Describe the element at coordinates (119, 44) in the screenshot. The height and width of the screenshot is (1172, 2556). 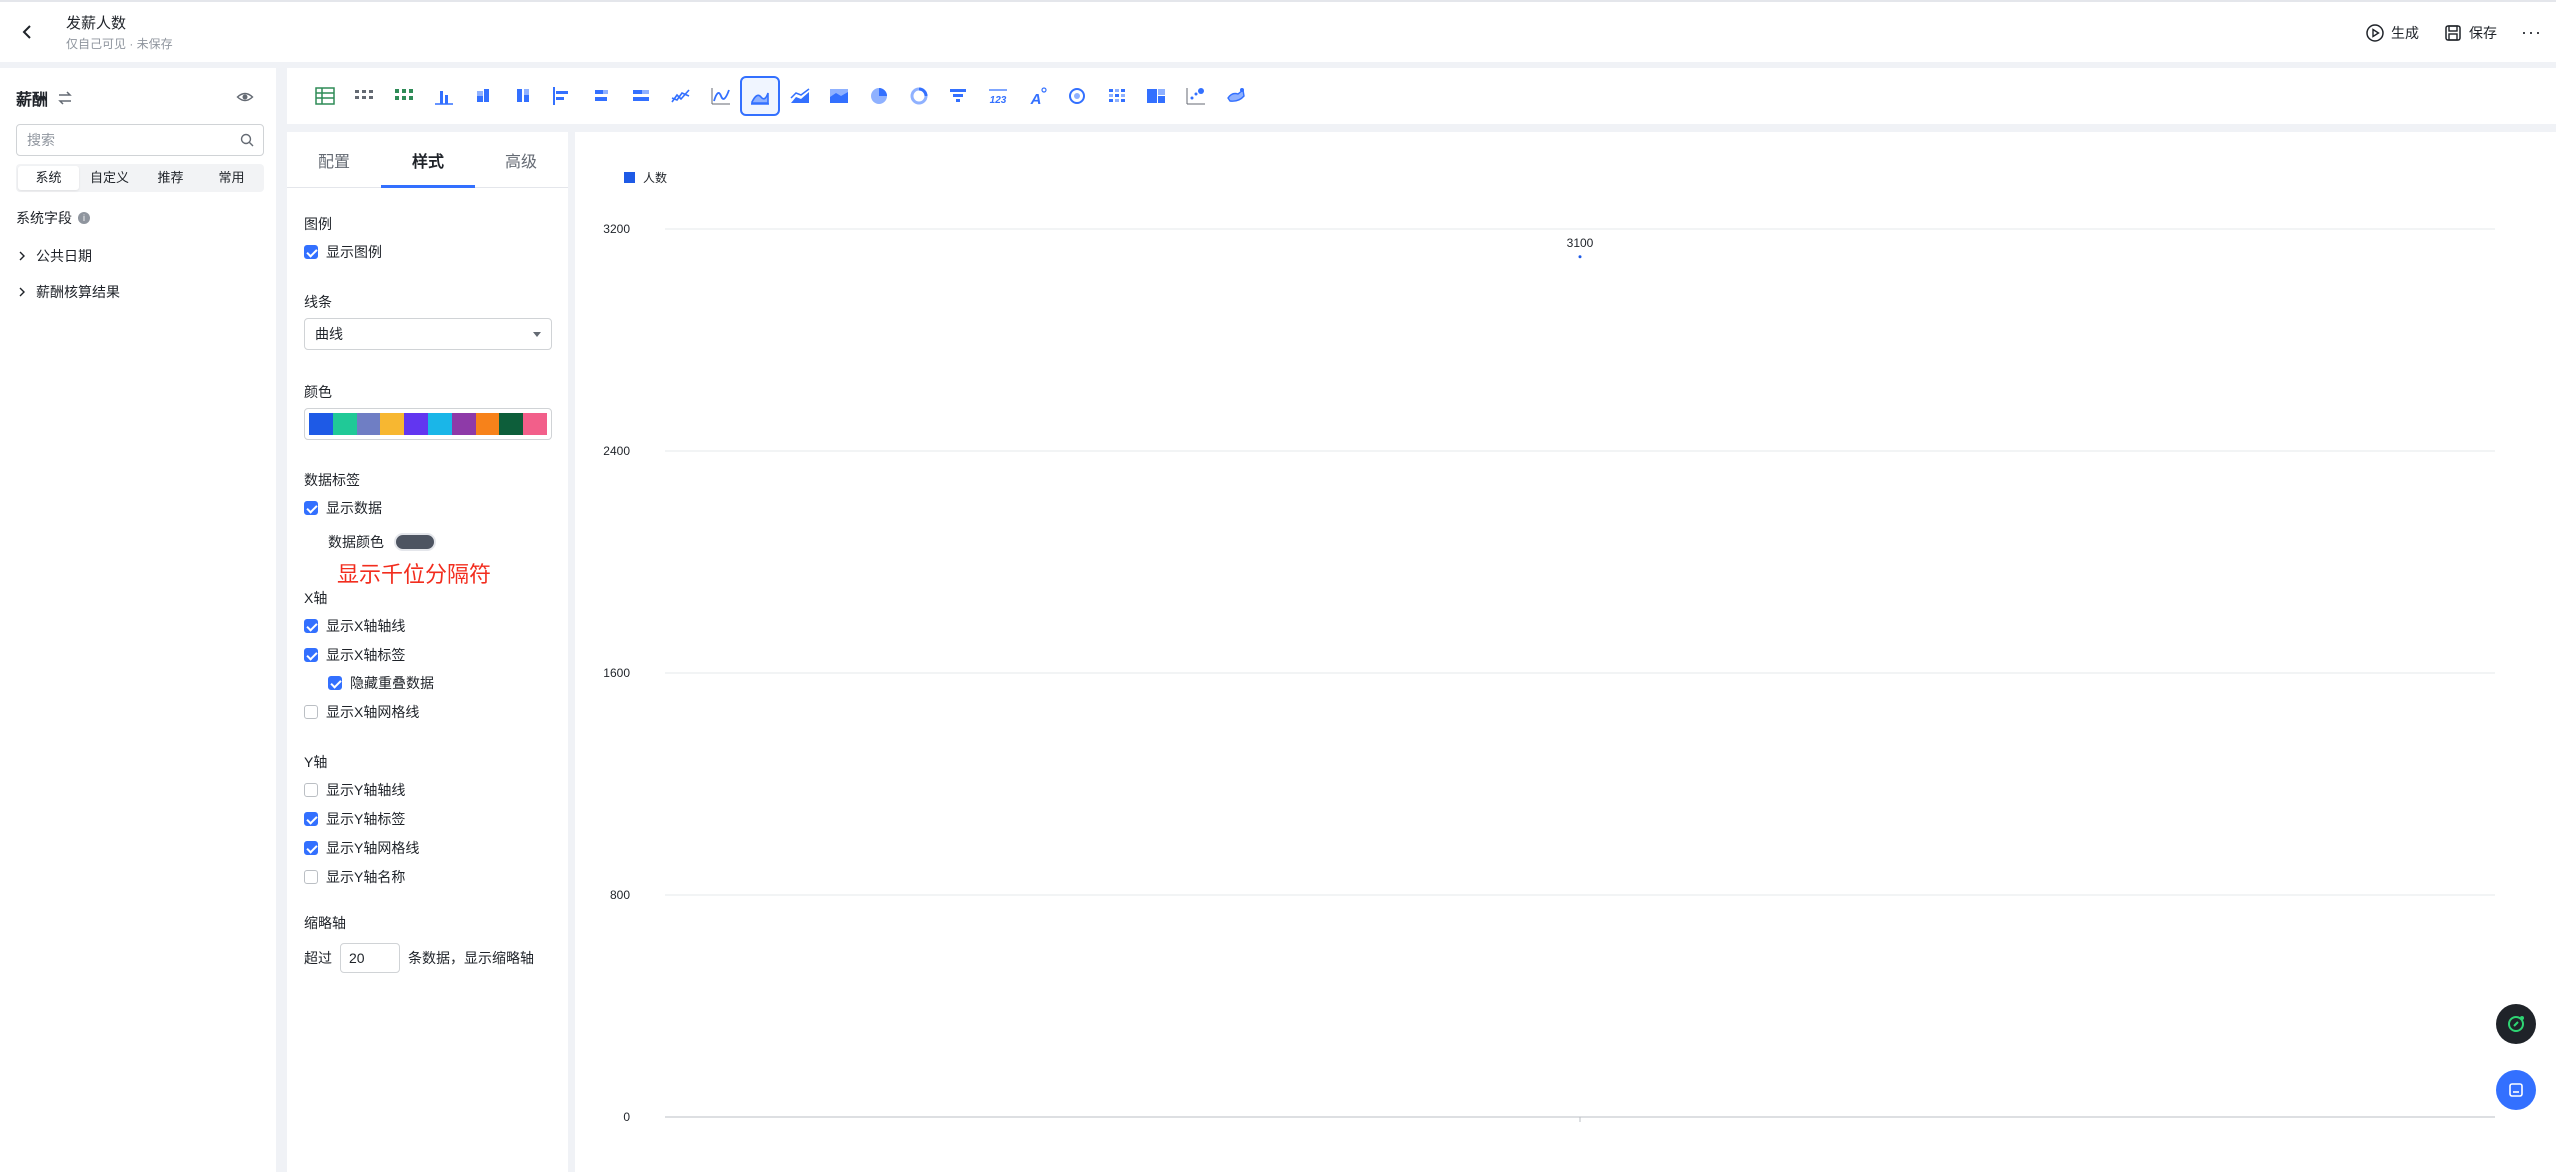
I see `page-subtitle: 仅自己可见 · 未保存` at that location.